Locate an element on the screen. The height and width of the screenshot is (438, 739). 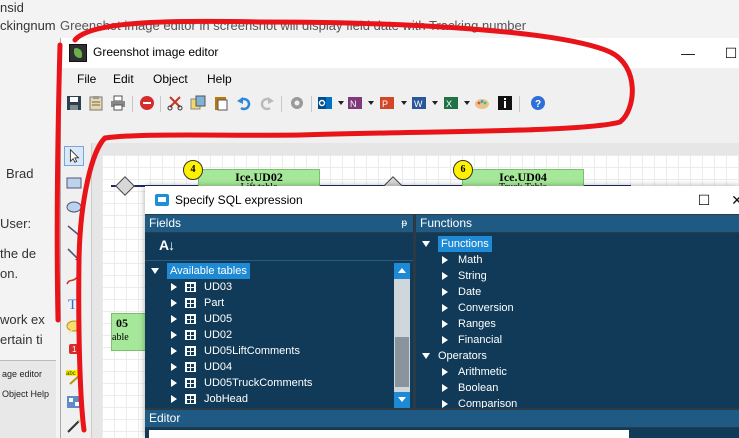
tree-node-label: Date is located at coordinates (470, 292).